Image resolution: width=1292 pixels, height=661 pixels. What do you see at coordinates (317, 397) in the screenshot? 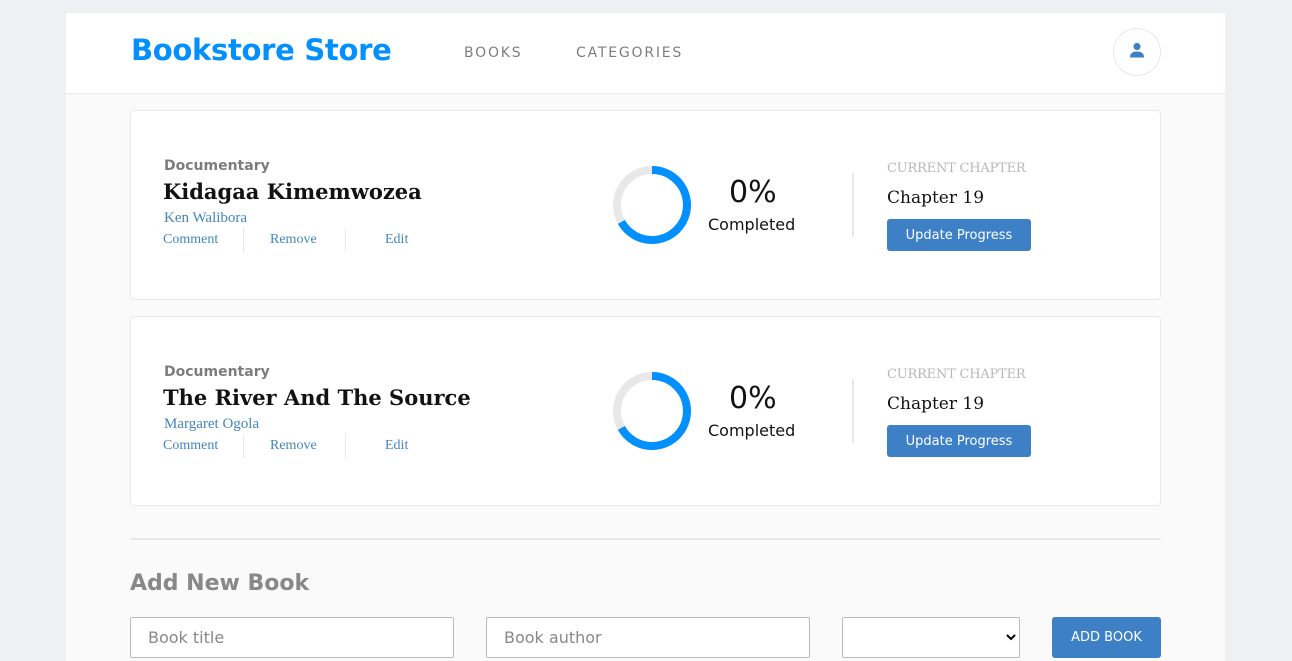
I see `book-title: The River And The Source` at bounding box center [317, 397].